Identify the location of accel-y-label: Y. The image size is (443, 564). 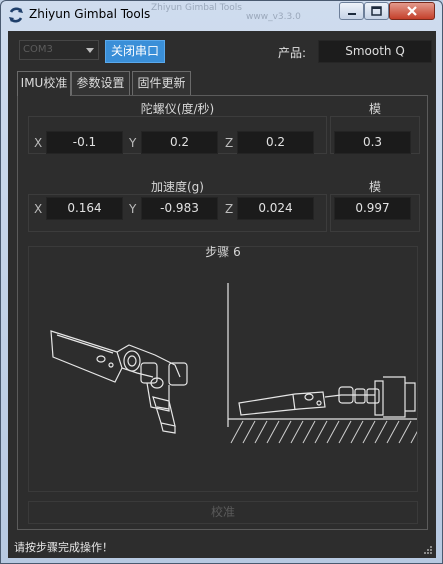
(133, 209).